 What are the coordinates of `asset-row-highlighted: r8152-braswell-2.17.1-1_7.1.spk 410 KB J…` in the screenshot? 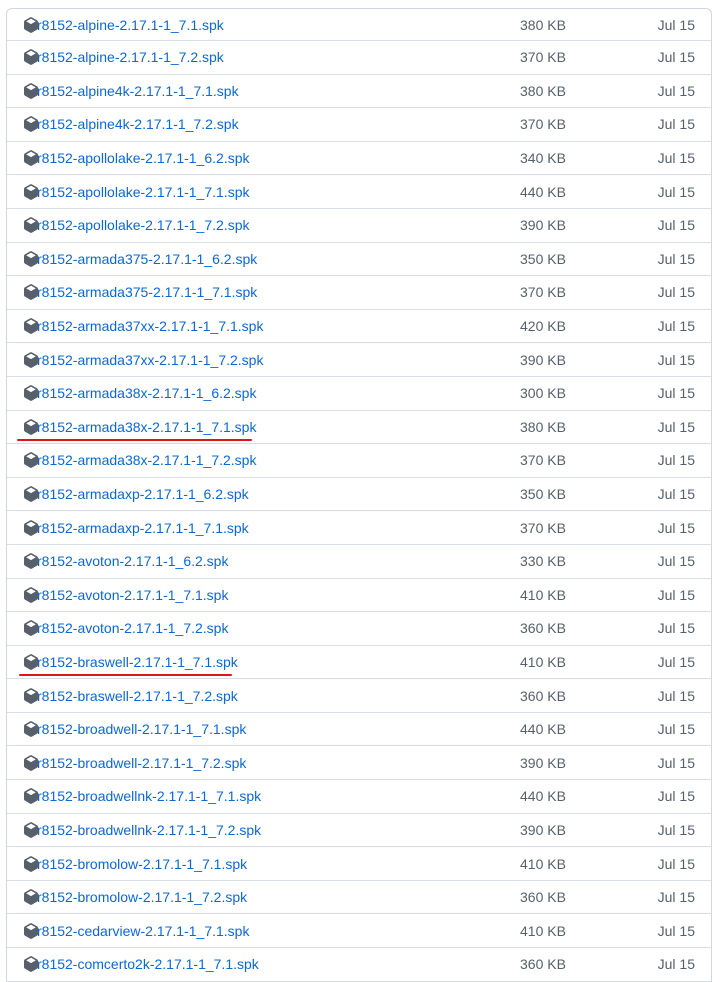 It's located at (359, 663).